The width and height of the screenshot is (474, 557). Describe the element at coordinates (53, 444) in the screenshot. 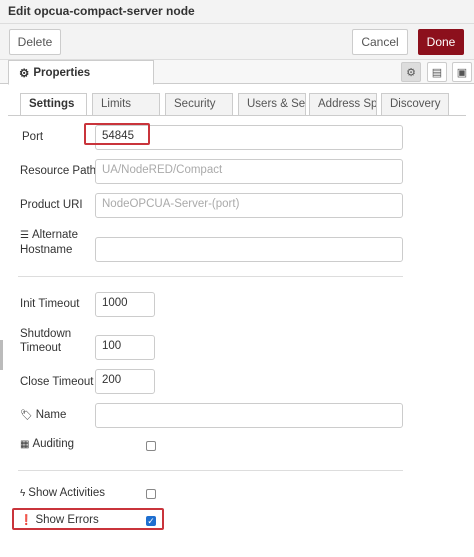

I see `auditing-label-text: Auditing` at that location.